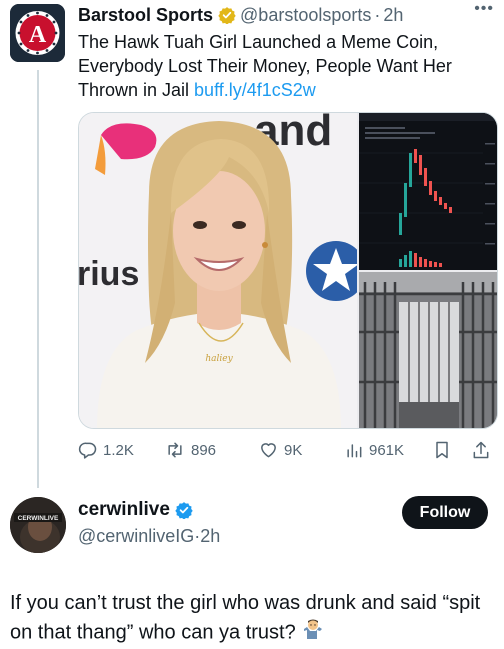  I want to click on view-count: 961K, so click(387, 450).